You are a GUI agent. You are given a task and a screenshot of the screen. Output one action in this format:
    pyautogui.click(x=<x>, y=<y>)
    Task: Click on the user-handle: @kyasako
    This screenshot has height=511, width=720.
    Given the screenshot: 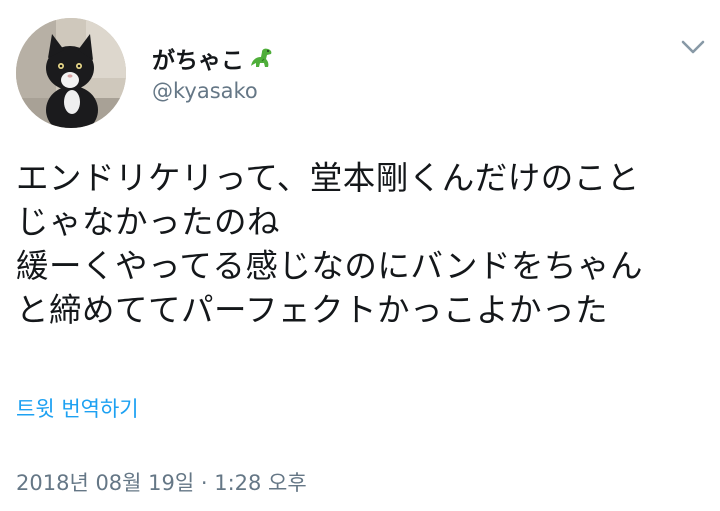 What is the action you would take?
    pyautogui.click(x=205, y=91)
    